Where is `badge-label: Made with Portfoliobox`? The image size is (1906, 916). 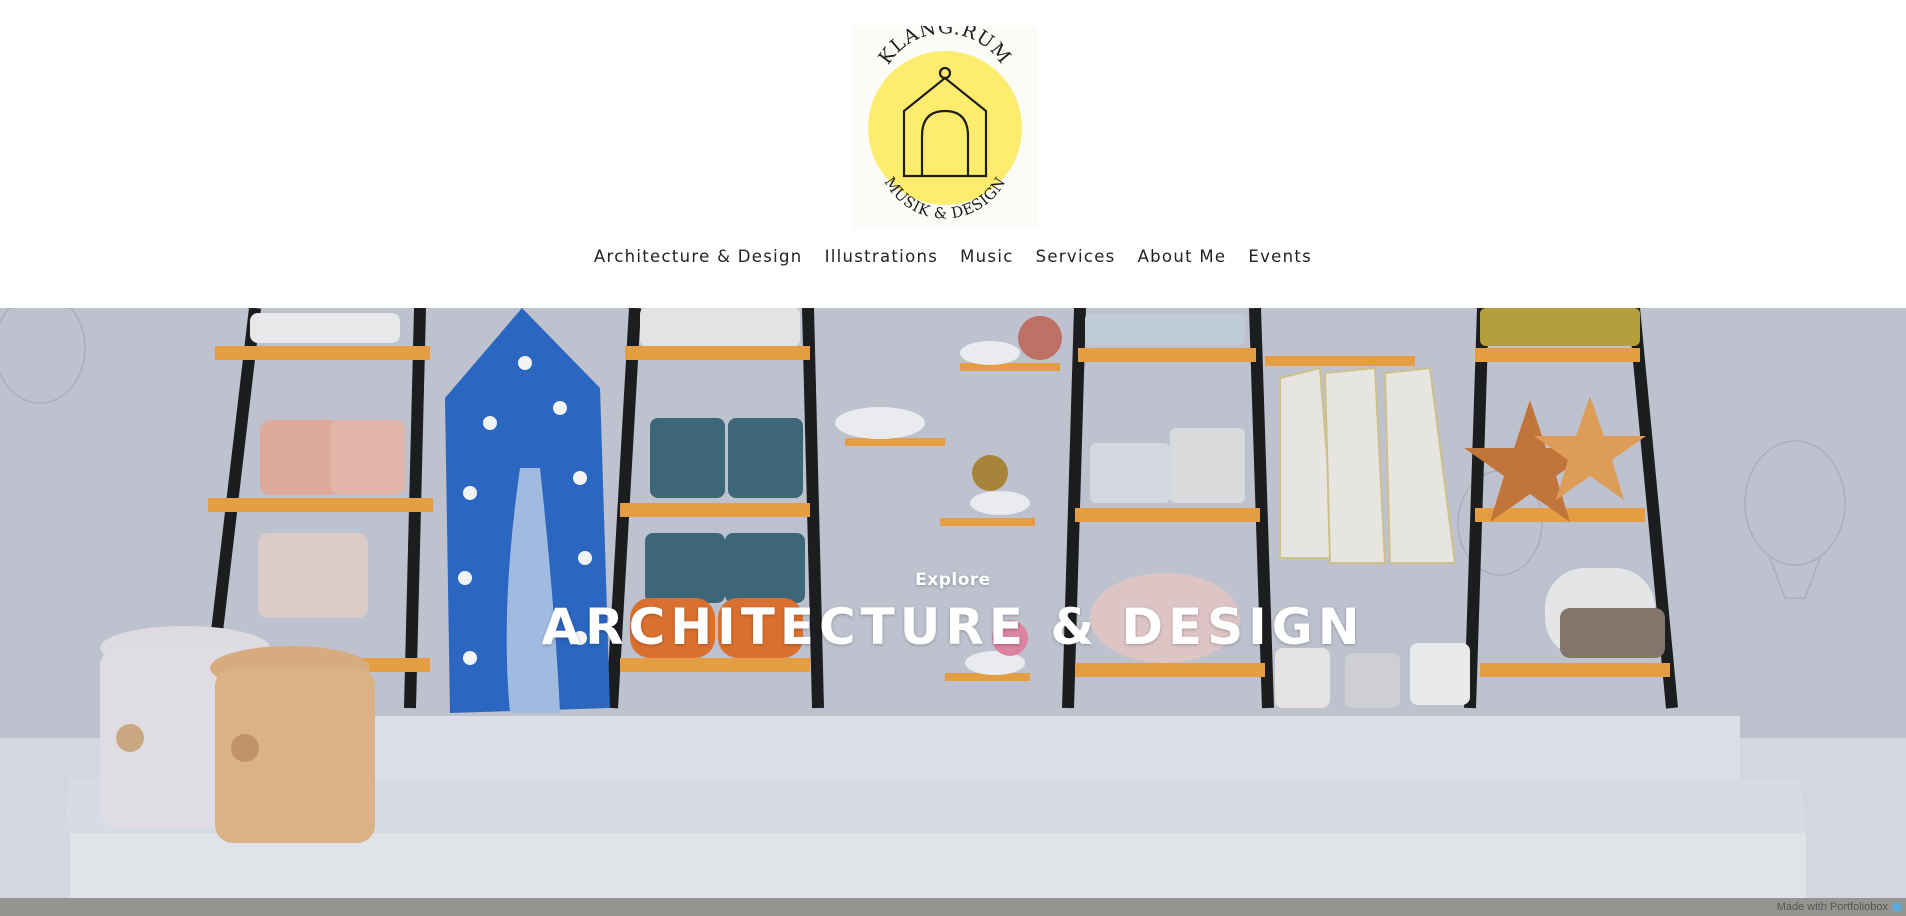 badge-label: Made with Portfoliobox is located at coordinates (1832, 907).